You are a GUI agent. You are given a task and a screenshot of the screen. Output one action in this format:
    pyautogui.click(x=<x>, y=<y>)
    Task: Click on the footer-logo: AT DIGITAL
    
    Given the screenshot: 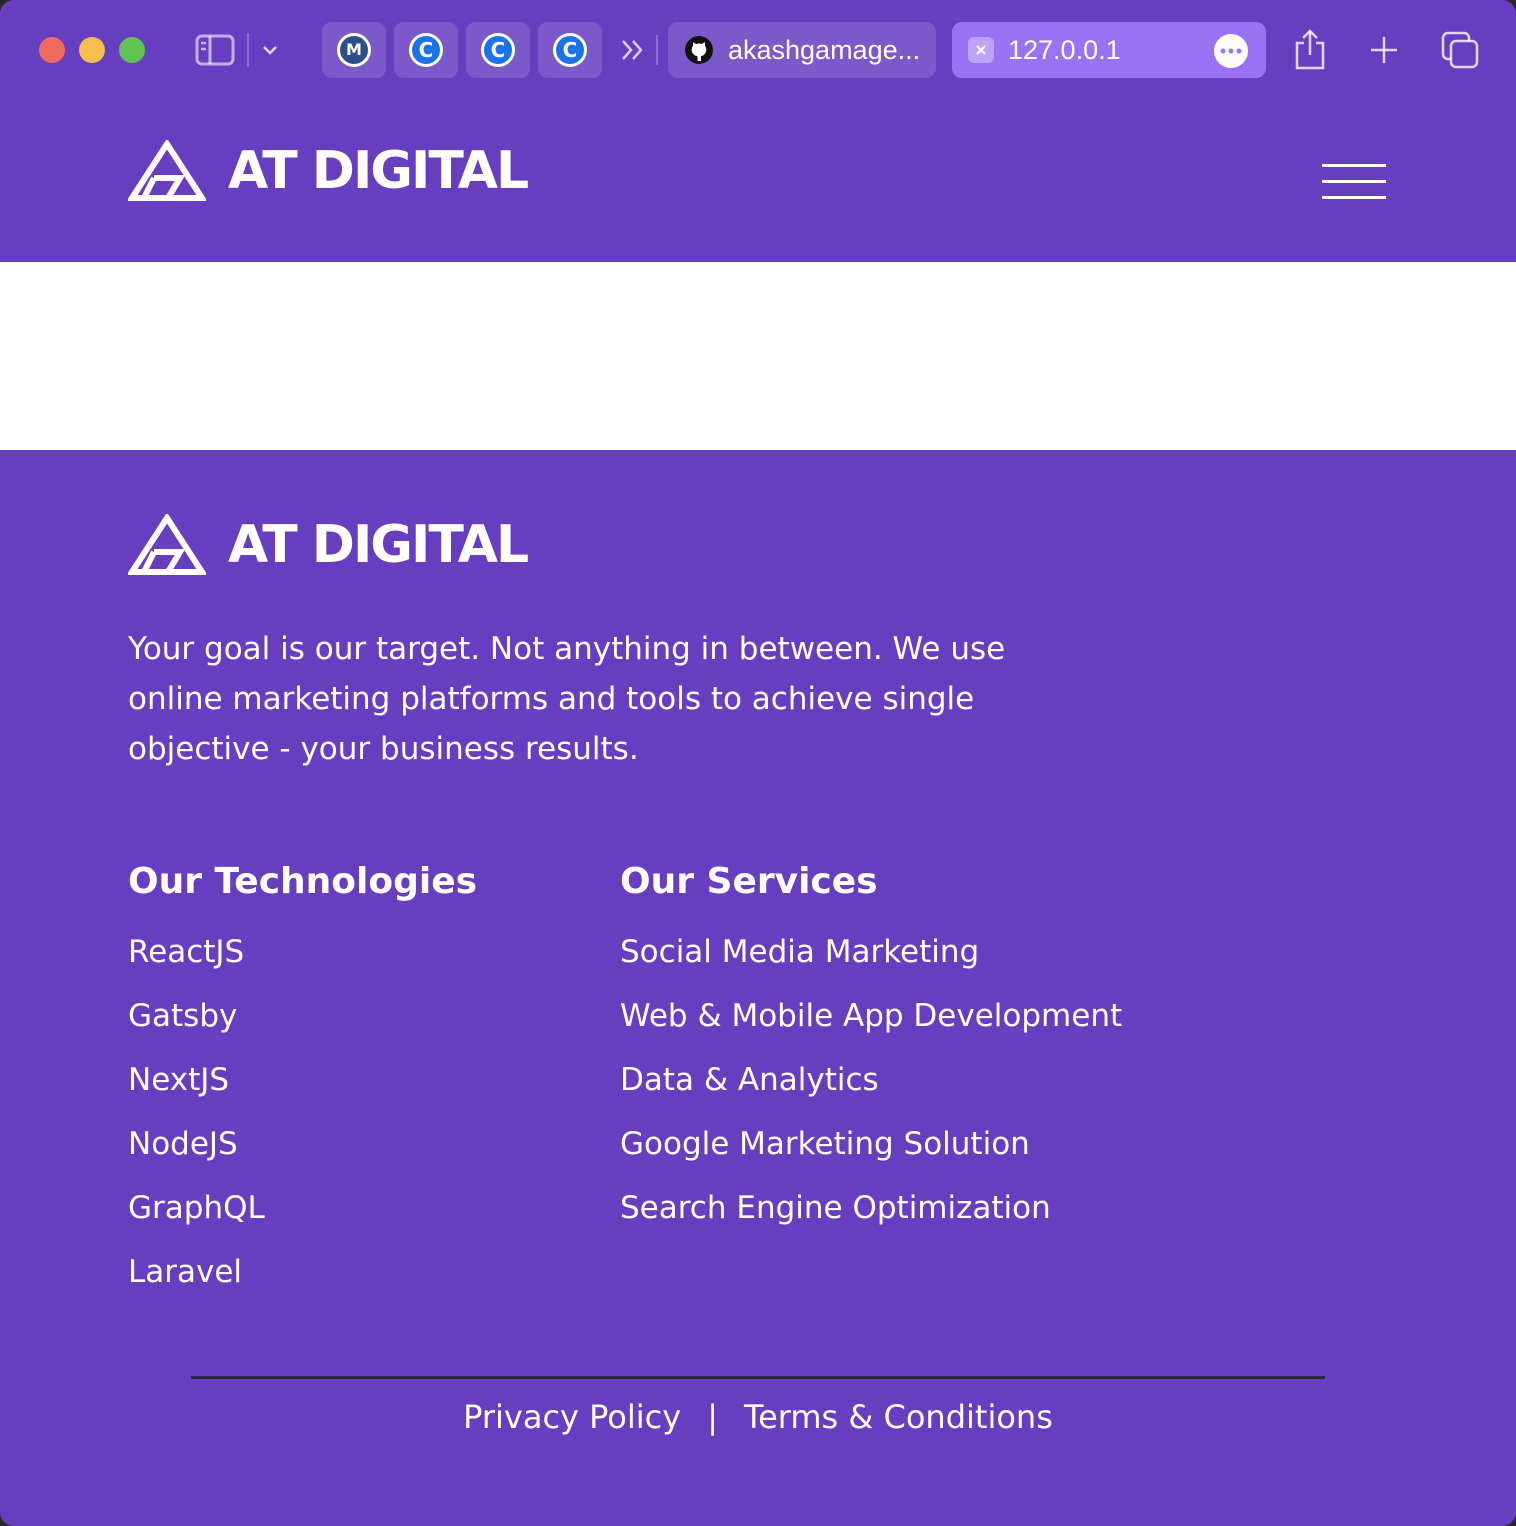 What is the action you would take?
    pyautogui.click(x=328, y=545)
    